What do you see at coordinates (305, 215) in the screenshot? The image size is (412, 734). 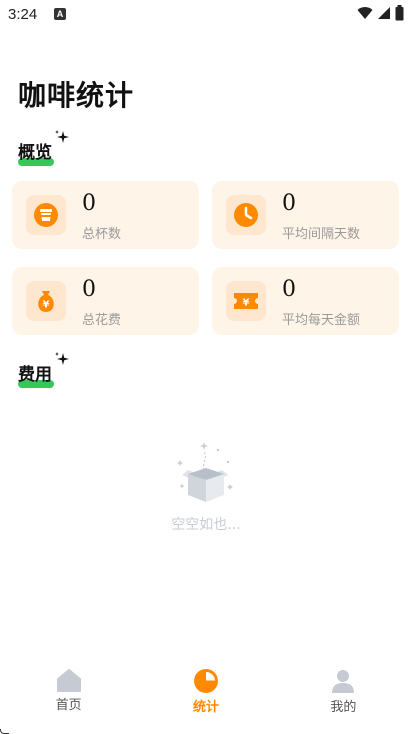 I see `stat-card-avg-interval: 0 平均间隔天数` at bounding box center [305, 215].